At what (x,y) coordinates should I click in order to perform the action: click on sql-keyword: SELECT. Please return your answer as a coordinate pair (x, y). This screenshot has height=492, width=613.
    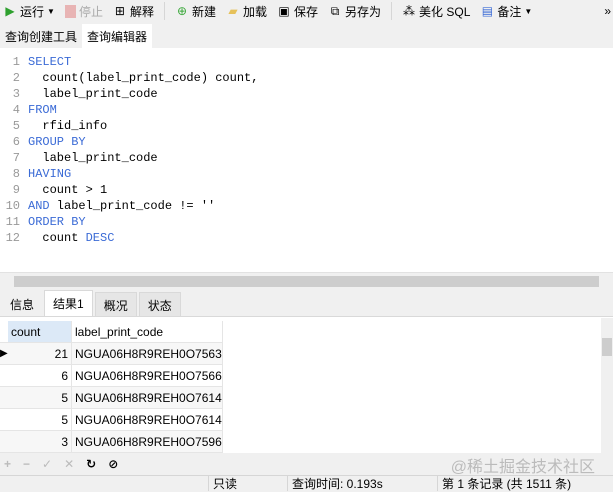
    Looking at the image, I should click on (50, 62).